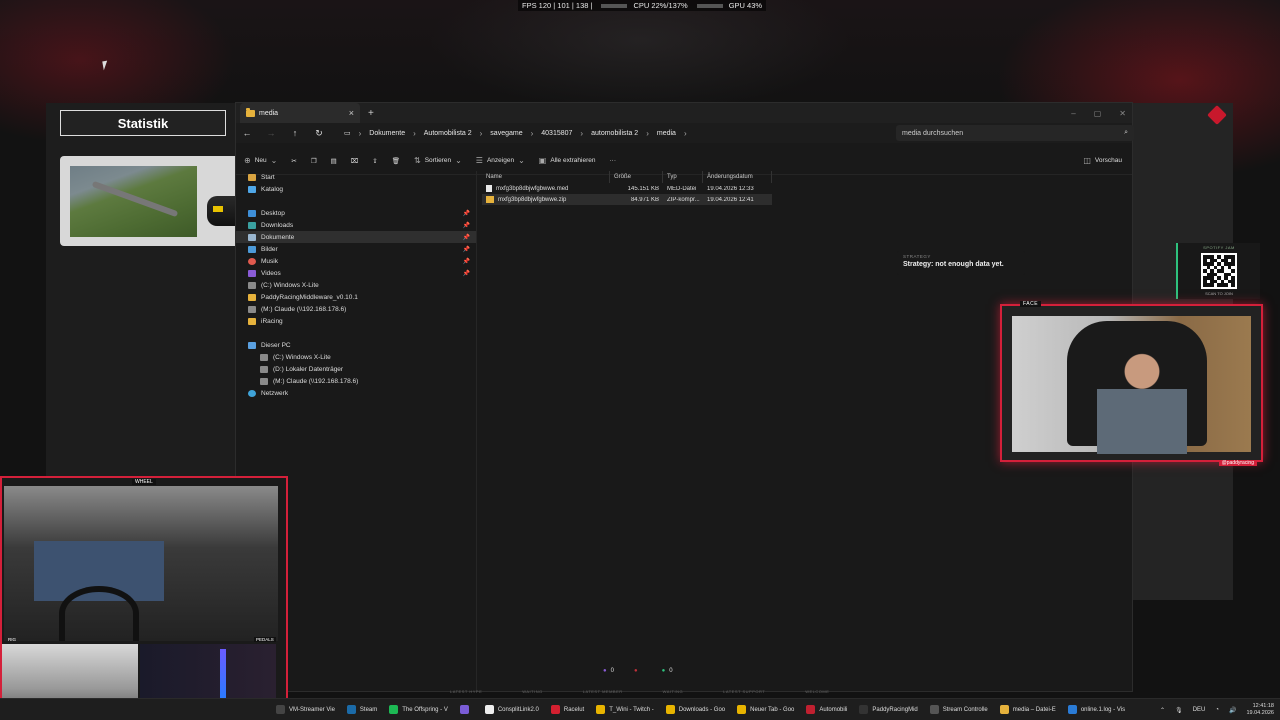 This screenshot has height=720, width=1280. I want to click on face-camera-feed, so click(1131, 385).